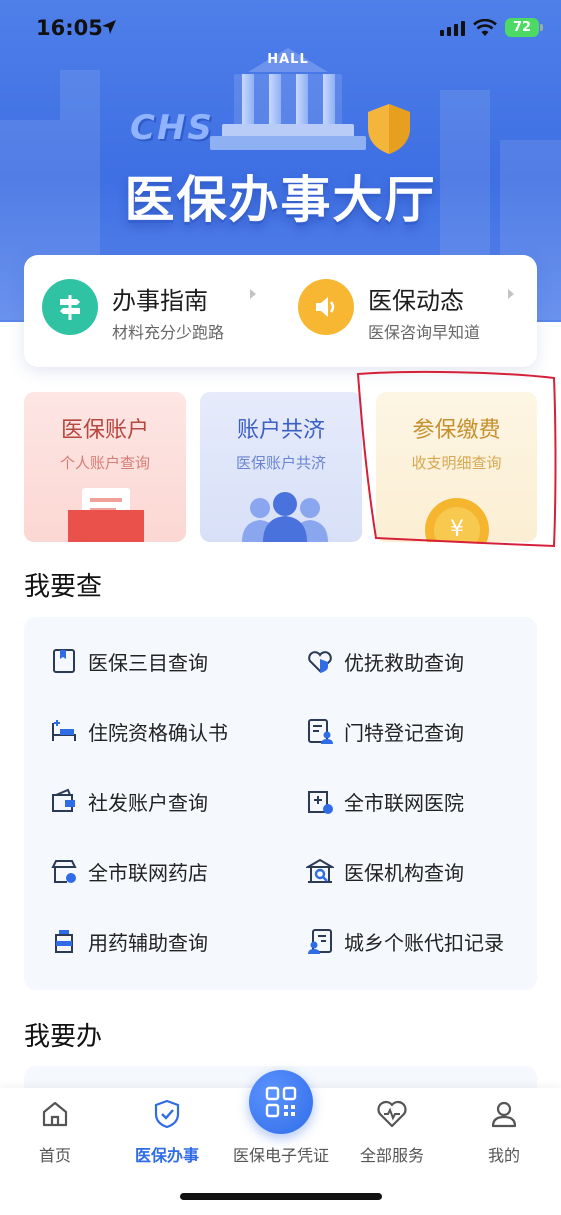  I want to click on wifi-icon, so click(485, 27).